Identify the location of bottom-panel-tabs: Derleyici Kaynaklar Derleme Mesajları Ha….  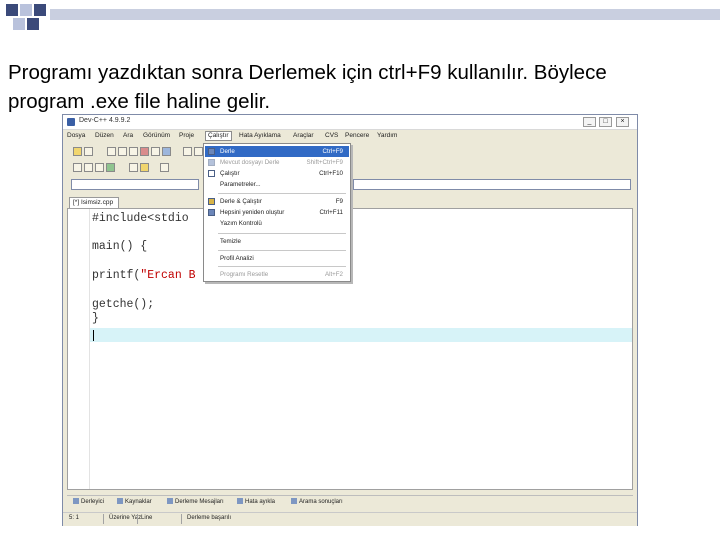
(350, 501).